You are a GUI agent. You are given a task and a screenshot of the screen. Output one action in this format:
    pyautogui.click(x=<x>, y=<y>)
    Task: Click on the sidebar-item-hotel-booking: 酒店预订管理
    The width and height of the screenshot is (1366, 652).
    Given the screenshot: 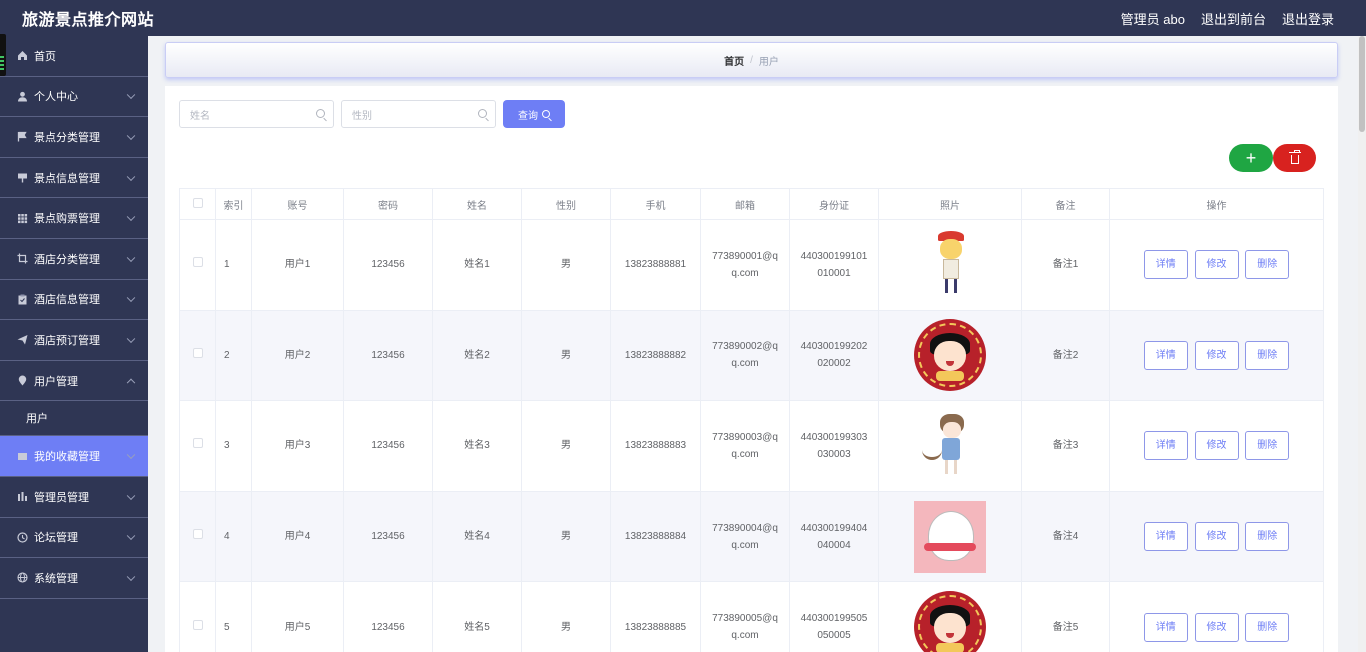 What is the action you would take?
    pyautogui.click(x=74, y=340)
    